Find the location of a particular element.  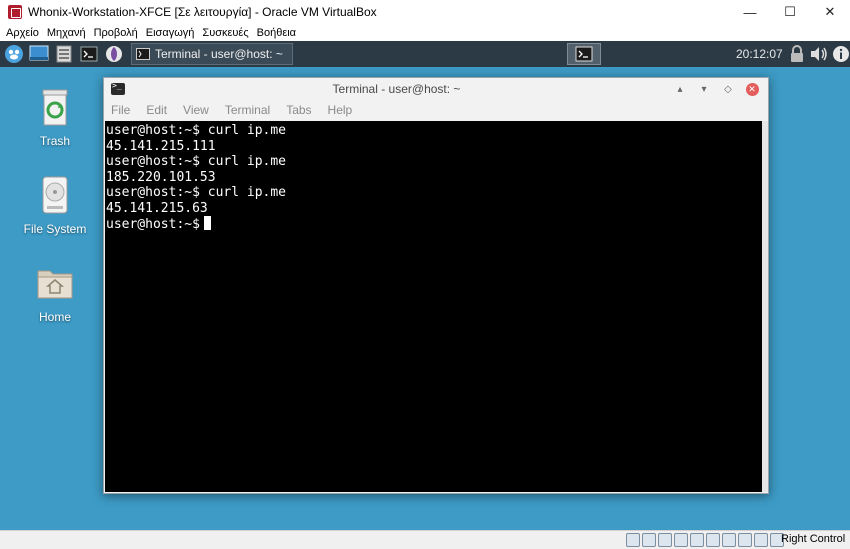

terminal-titlebar: Terminal - user@host: ~ ▴ ▾ ◇ ✕ is located at coordinates (436, 89).